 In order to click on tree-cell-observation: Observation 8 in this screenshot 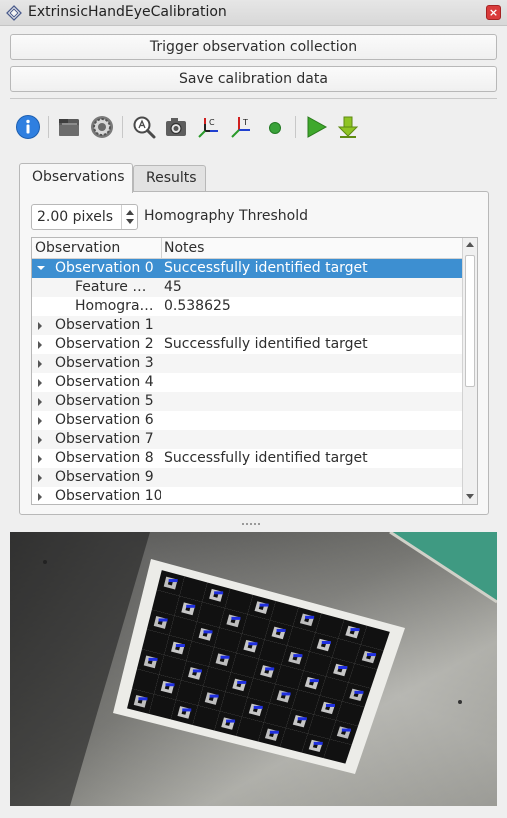, I will do `click(104, 458)`.